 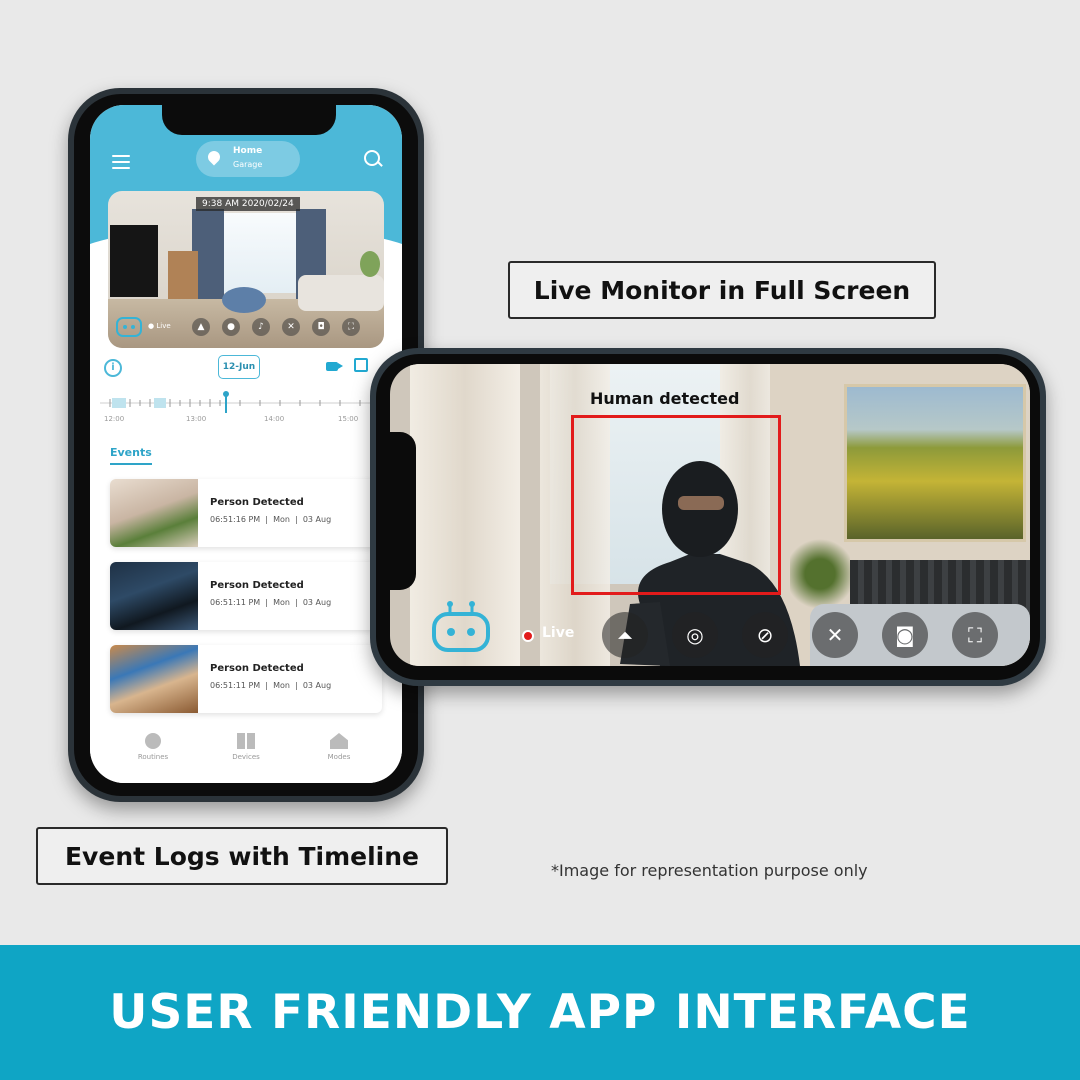 I want to click on event-meta: 06:51:16 PM | Mon | 03 Aug, so click(x=271, y=519).